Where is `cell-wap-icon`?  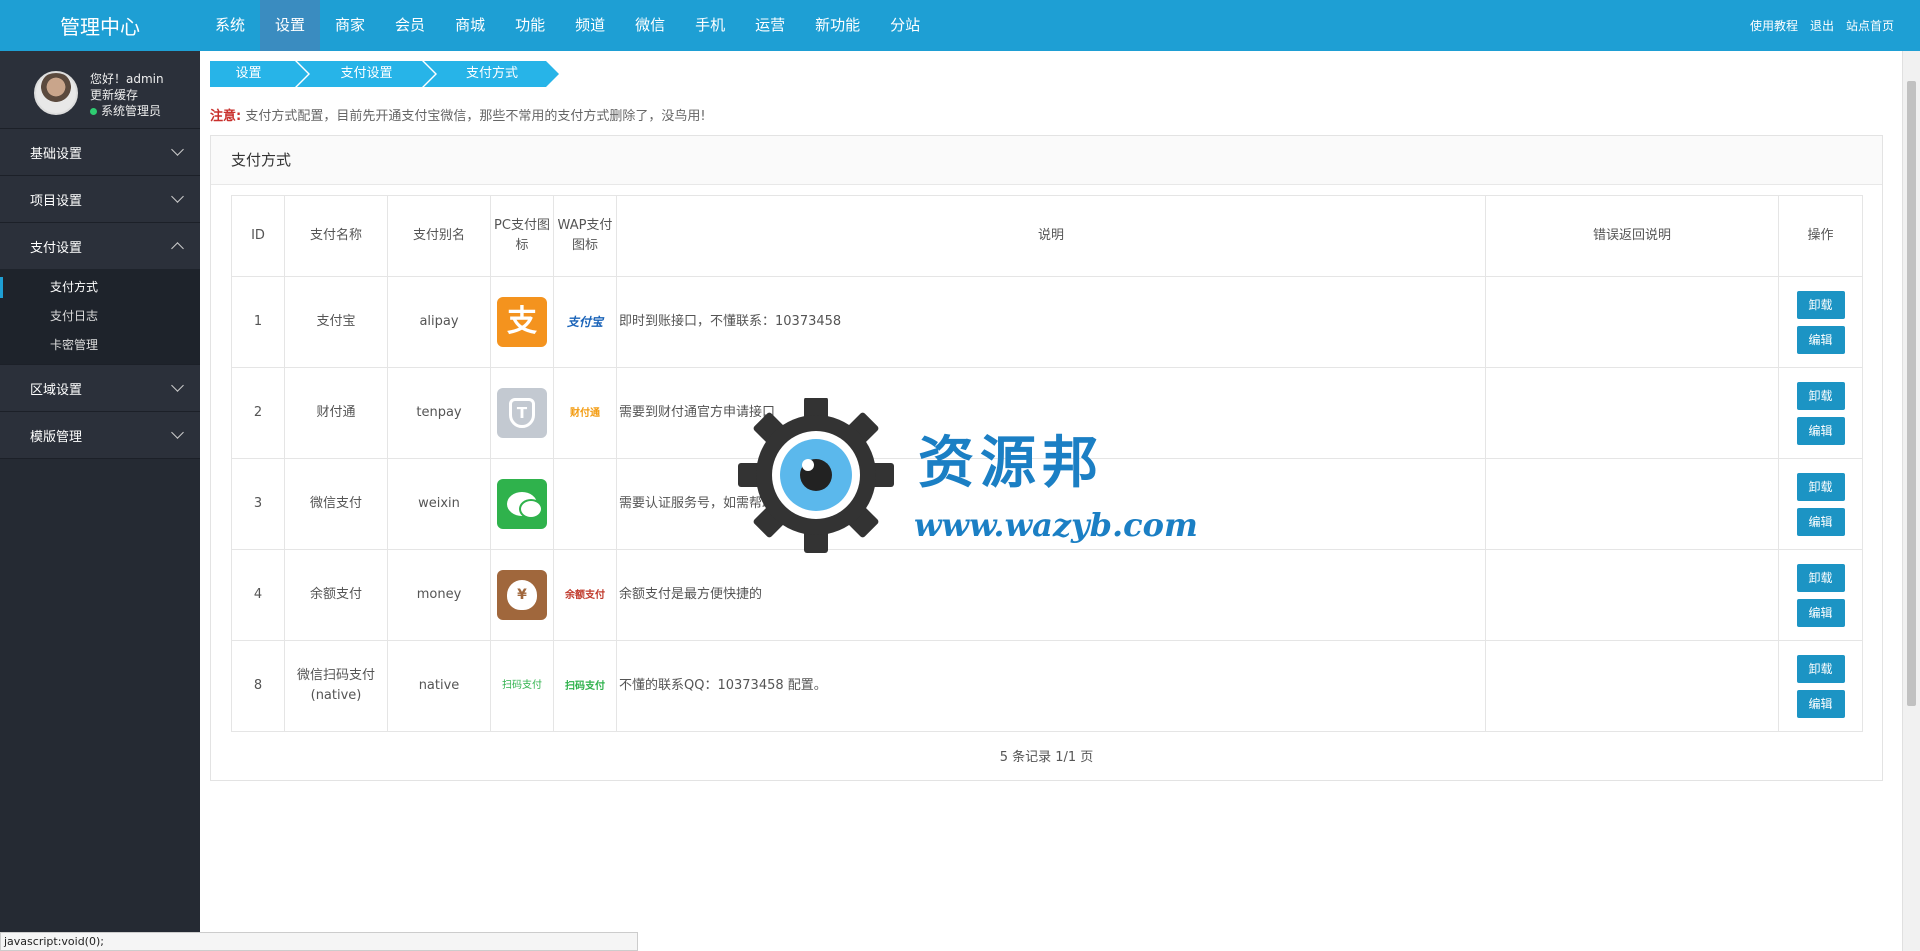
cell-wap-icon is located at coordinates (585, 504).